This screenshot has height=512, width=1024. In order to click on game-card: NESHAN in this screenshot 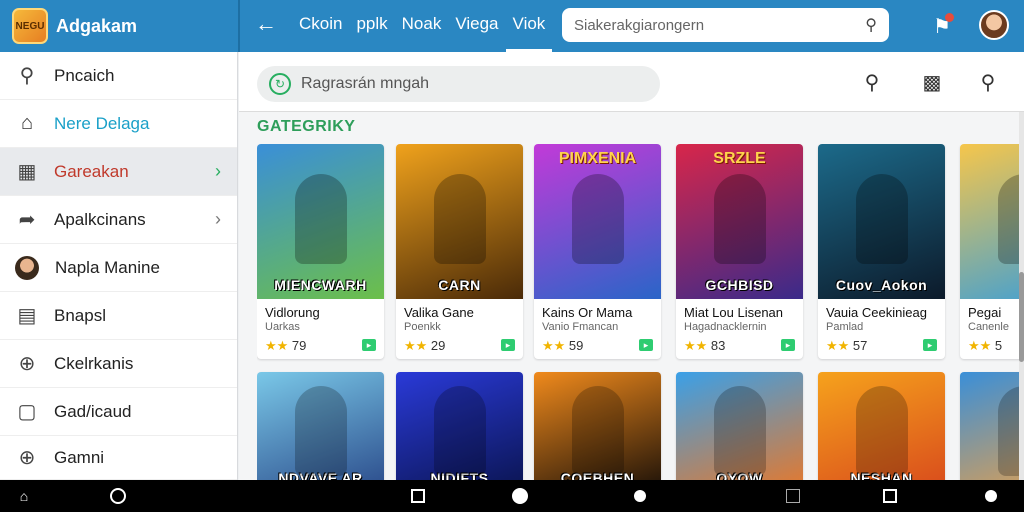, I will do `click(881, 426)`.